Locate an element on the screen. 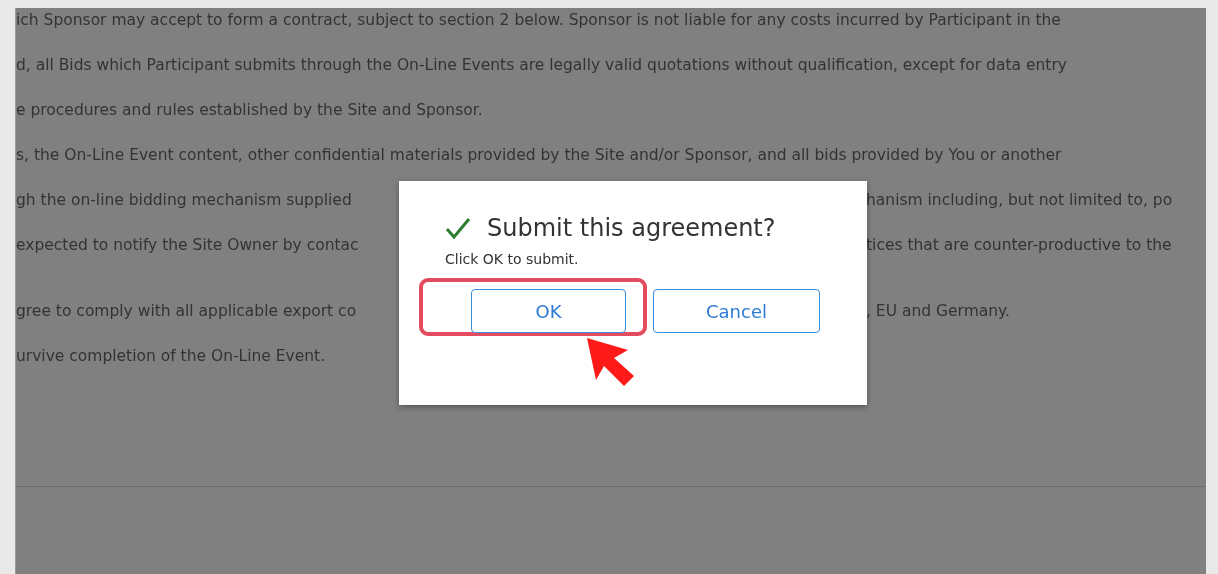 The image size is (1218, 574). agreement-text: gh the on-line bidding mechanism supplied is located at coordinates (184, 200).